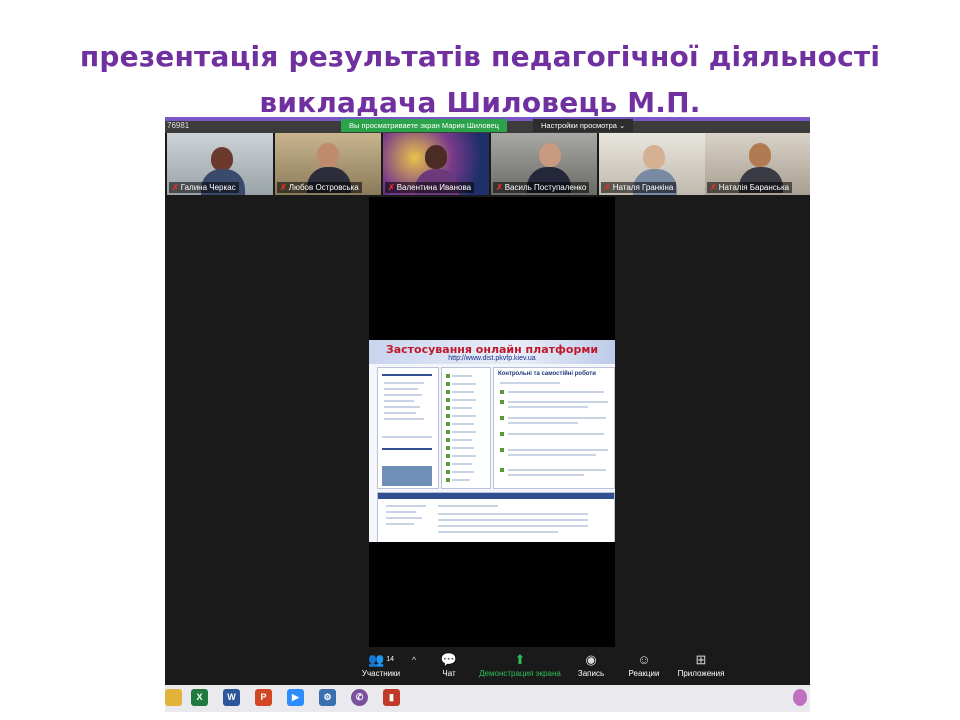  Describe the element at coordinates (701, 659) in the screenshot. I see `apps-icon: ⊞` at that location.